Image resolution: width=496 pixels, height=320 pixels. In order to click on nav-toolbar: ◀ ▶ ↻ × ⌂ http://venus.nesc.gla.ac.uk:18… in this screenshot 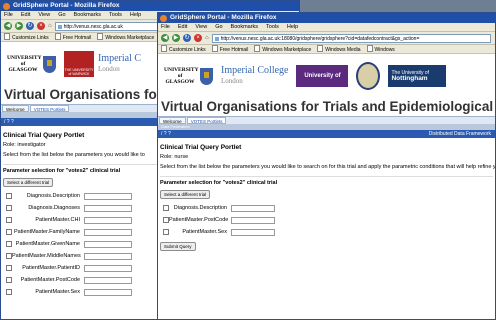, I will do `click(326, 38)`.